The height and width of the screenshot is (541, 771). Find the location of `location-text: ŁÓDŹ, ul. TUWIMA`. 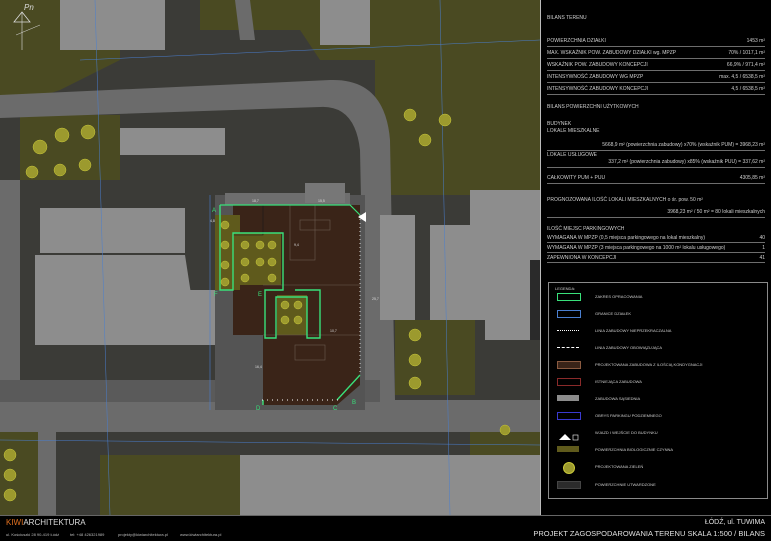

location-text: ŁÓDŹ, ul. TUWIMA is located at coordinates (734, 522).